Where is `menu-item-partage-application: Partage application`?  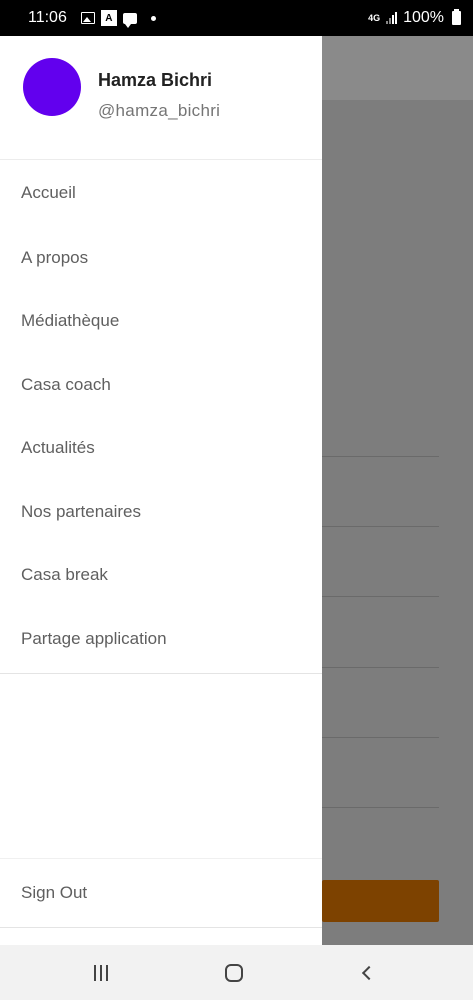
menu-item-partage-application: Partage application is located at coordinates (161, 639).